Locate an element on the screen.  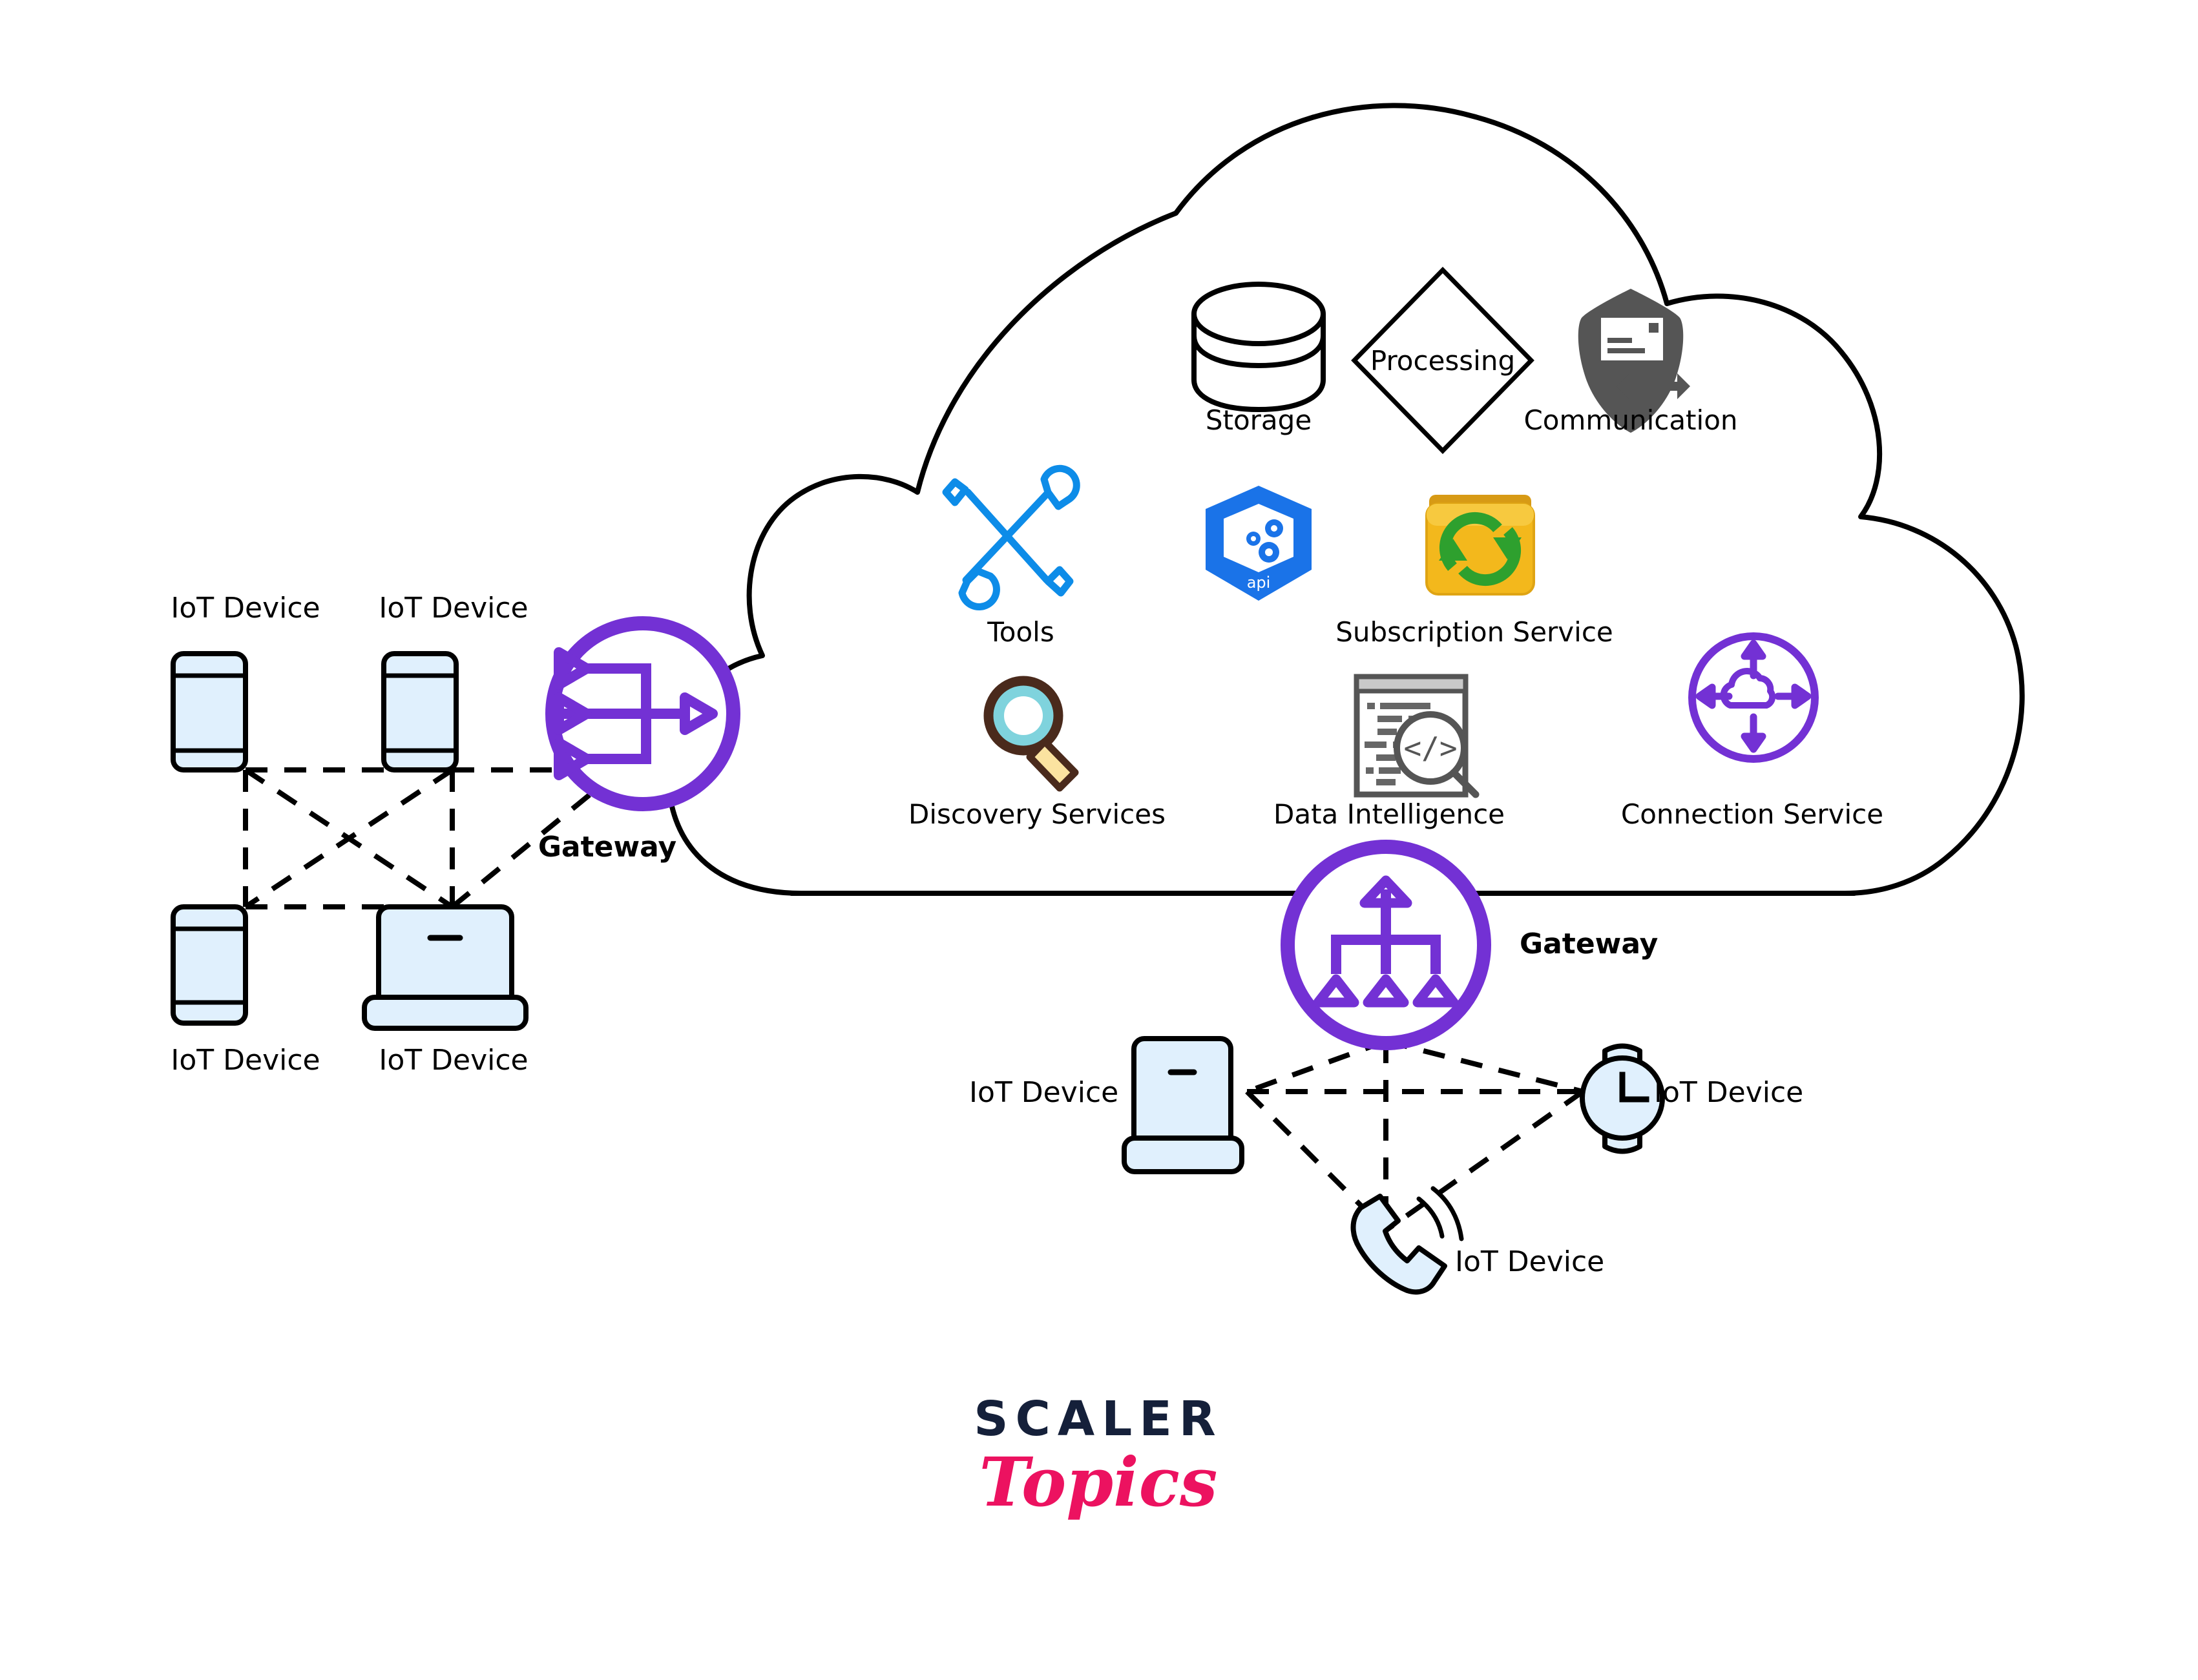
iot-device-label-7: IoT Device is located at coordinates (1530, 1261).